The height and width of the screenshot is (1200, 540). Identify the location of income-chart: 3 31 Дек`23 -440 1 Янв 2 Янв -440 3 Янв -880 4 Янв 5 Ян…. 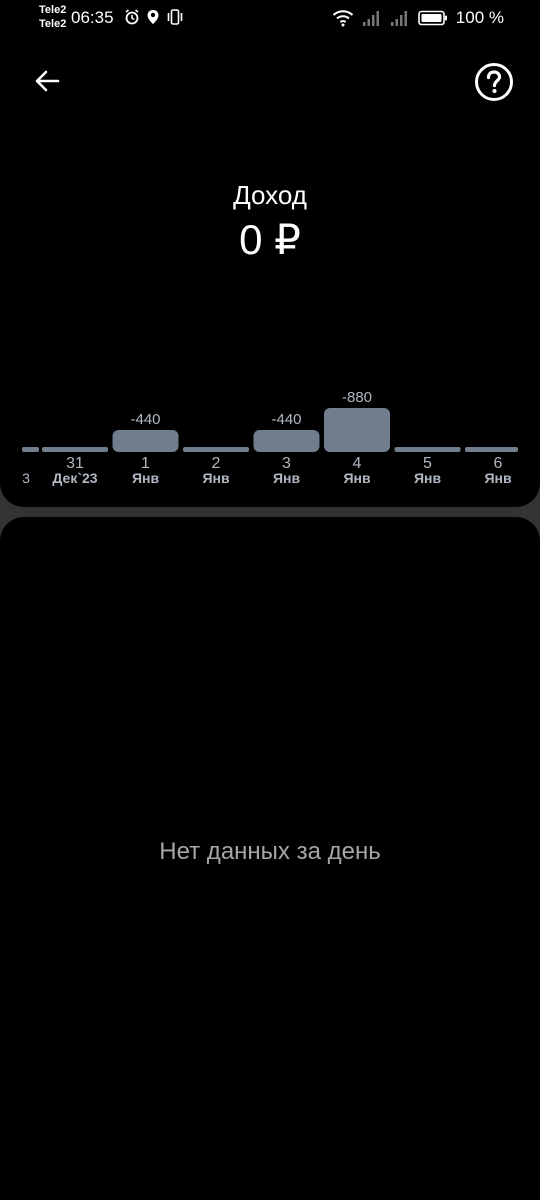
(270, 435).